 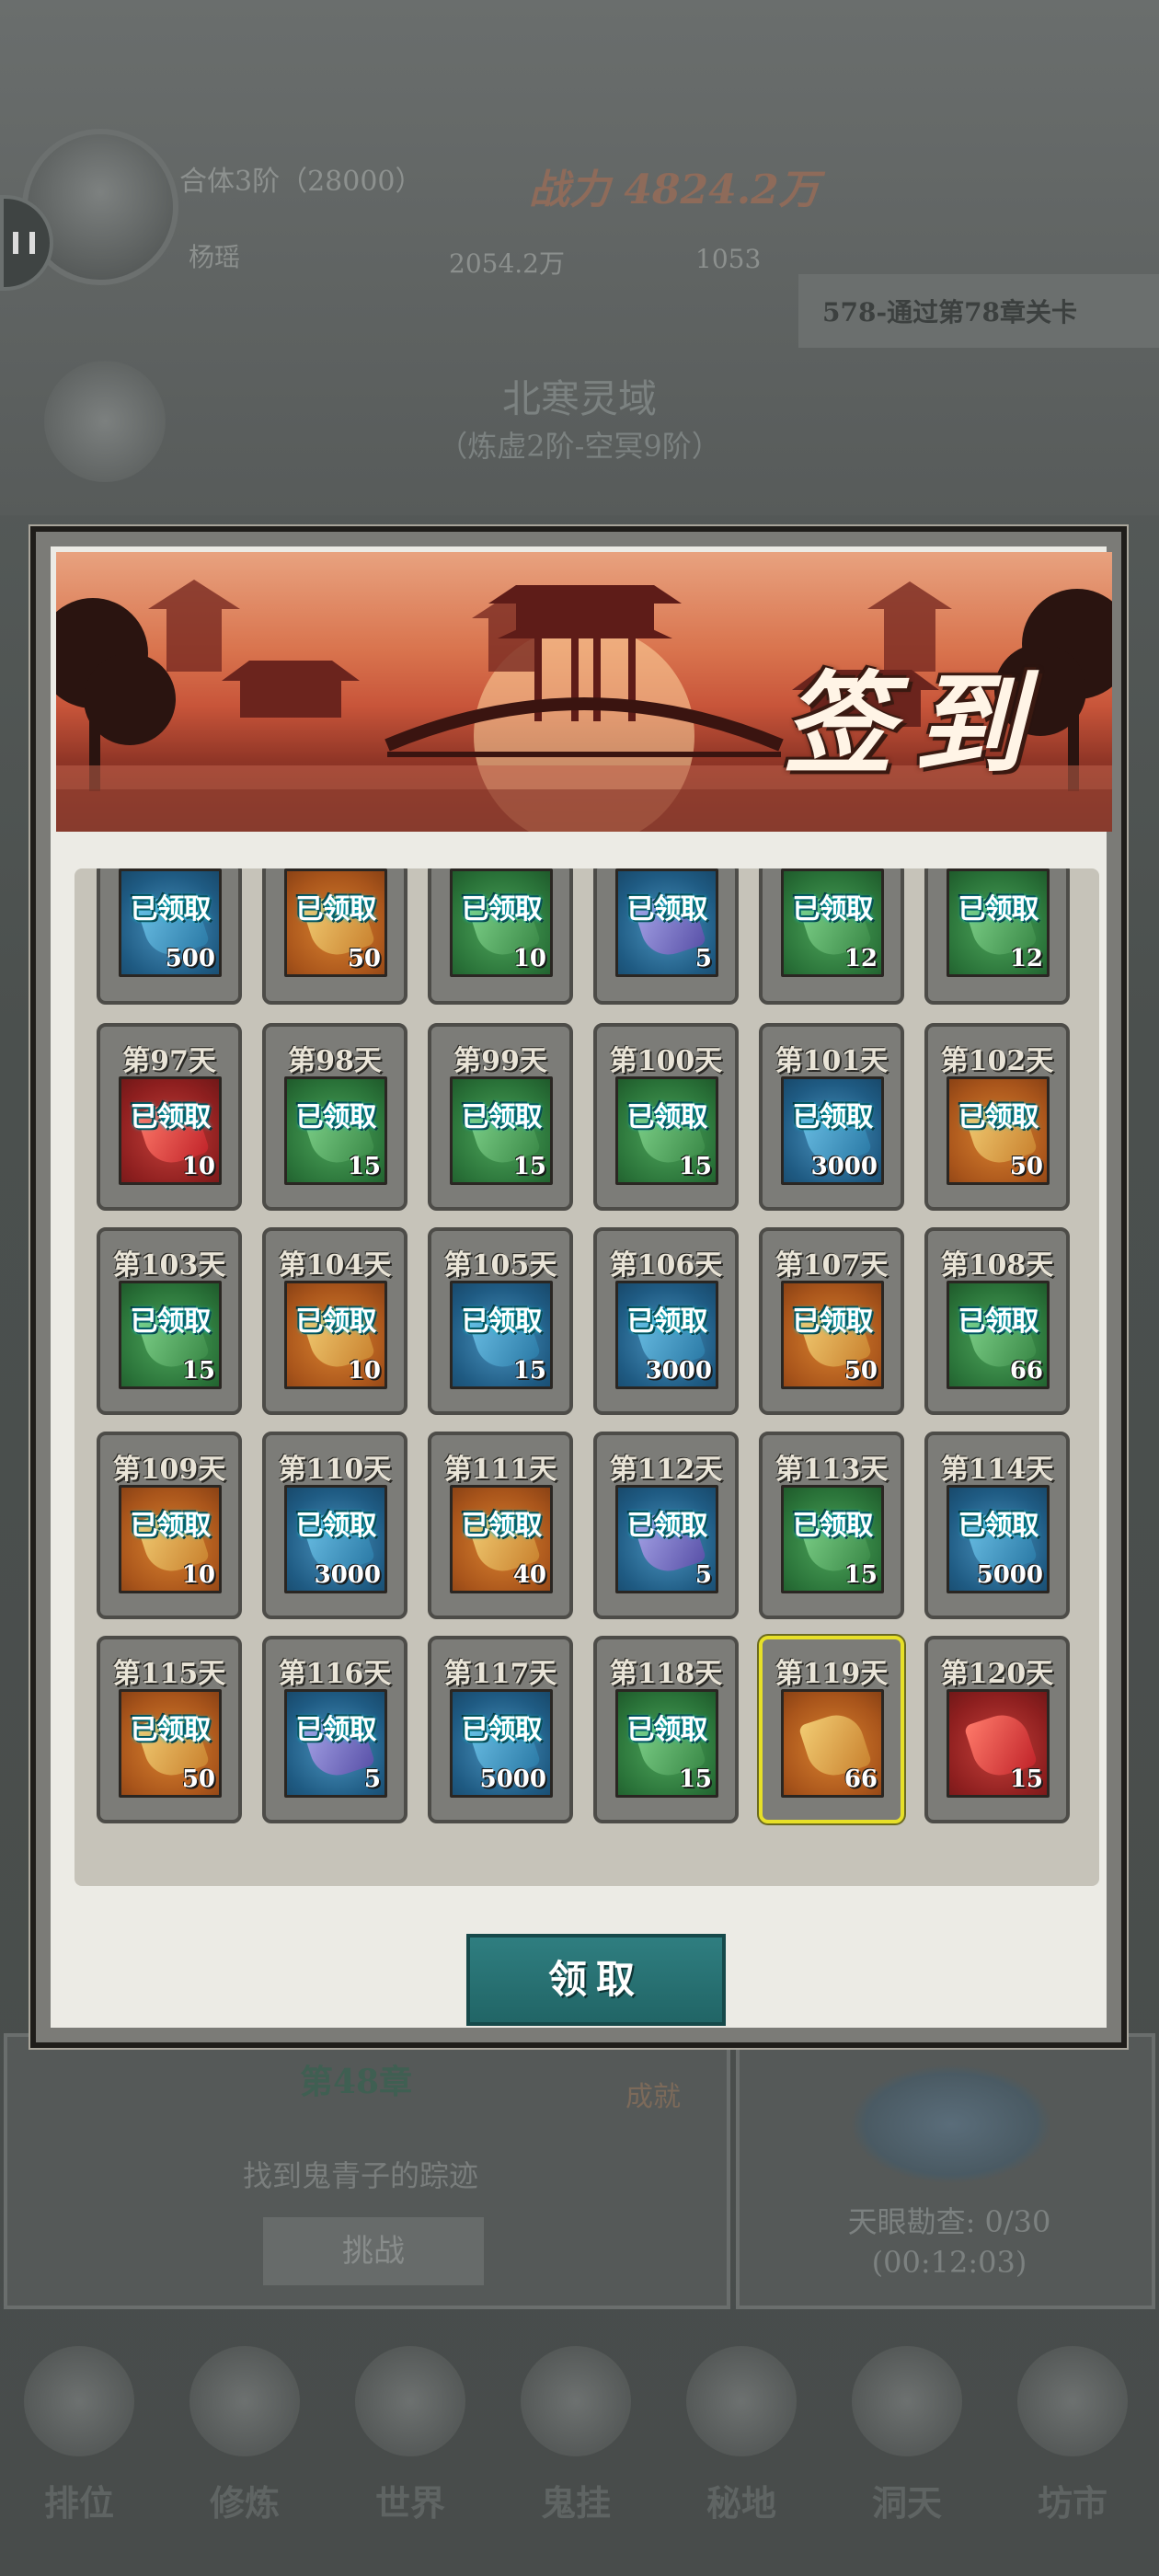 I want to click on chapter-panel: 第48章 成就 找到鬼青子的踪迹 挑战, so click(x=367, y=2171).